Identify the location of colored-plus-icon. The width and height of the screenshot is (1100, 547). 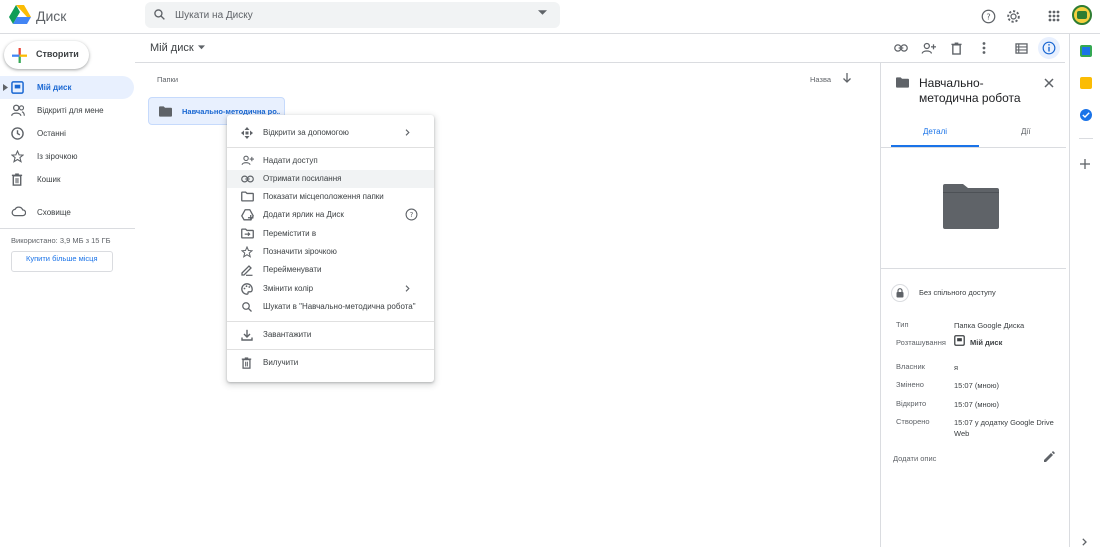
(19, 55).